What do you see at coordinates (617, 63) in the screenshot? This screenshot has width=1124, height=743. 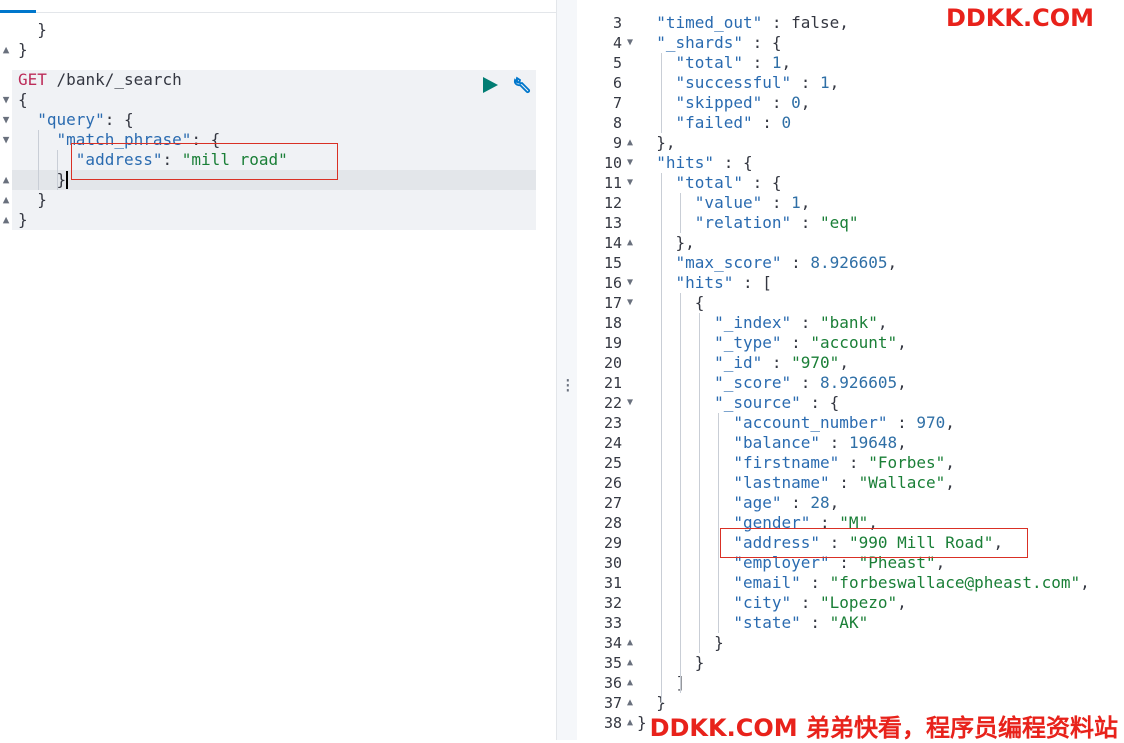 I see `line-number: 5` at bounding box center [617, 63].